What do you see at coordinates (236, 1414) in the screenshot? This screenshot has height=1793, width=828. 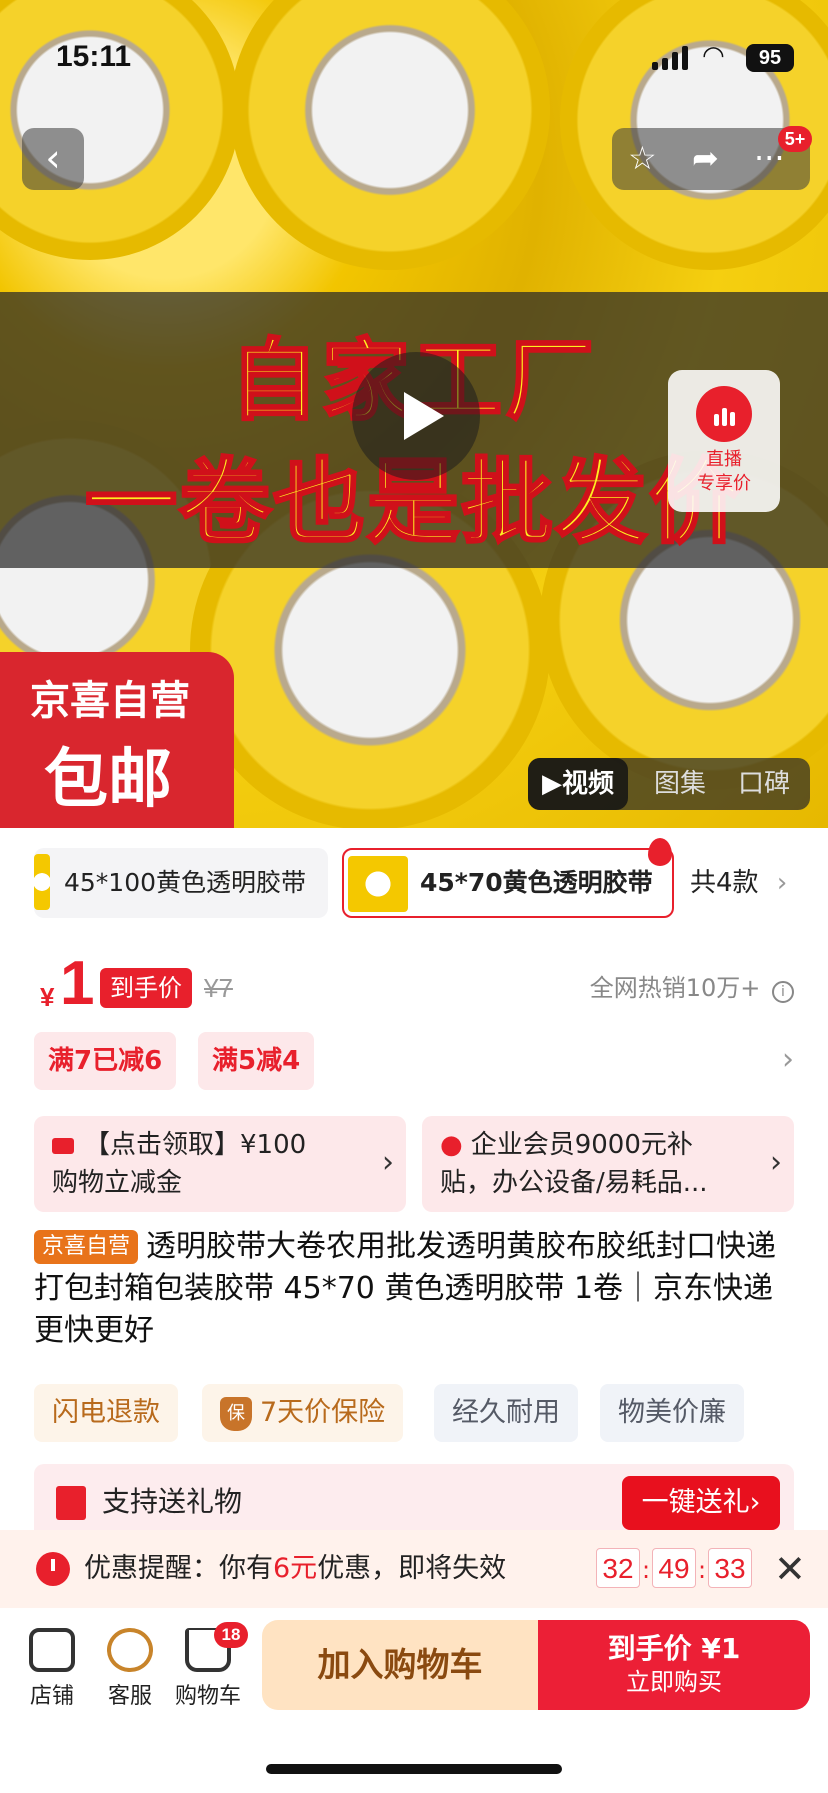 I see `shield-icon: 保` at bounding box center [236, 1414].